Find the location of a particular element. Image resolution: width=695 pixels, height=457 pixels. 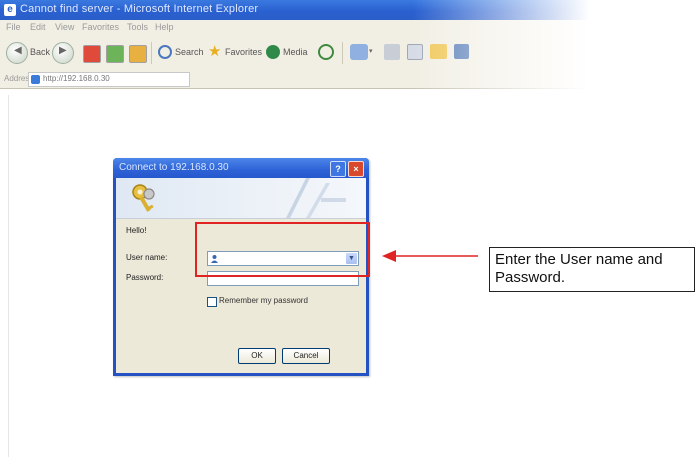

folder-icon is located at coordinates (438, 51).